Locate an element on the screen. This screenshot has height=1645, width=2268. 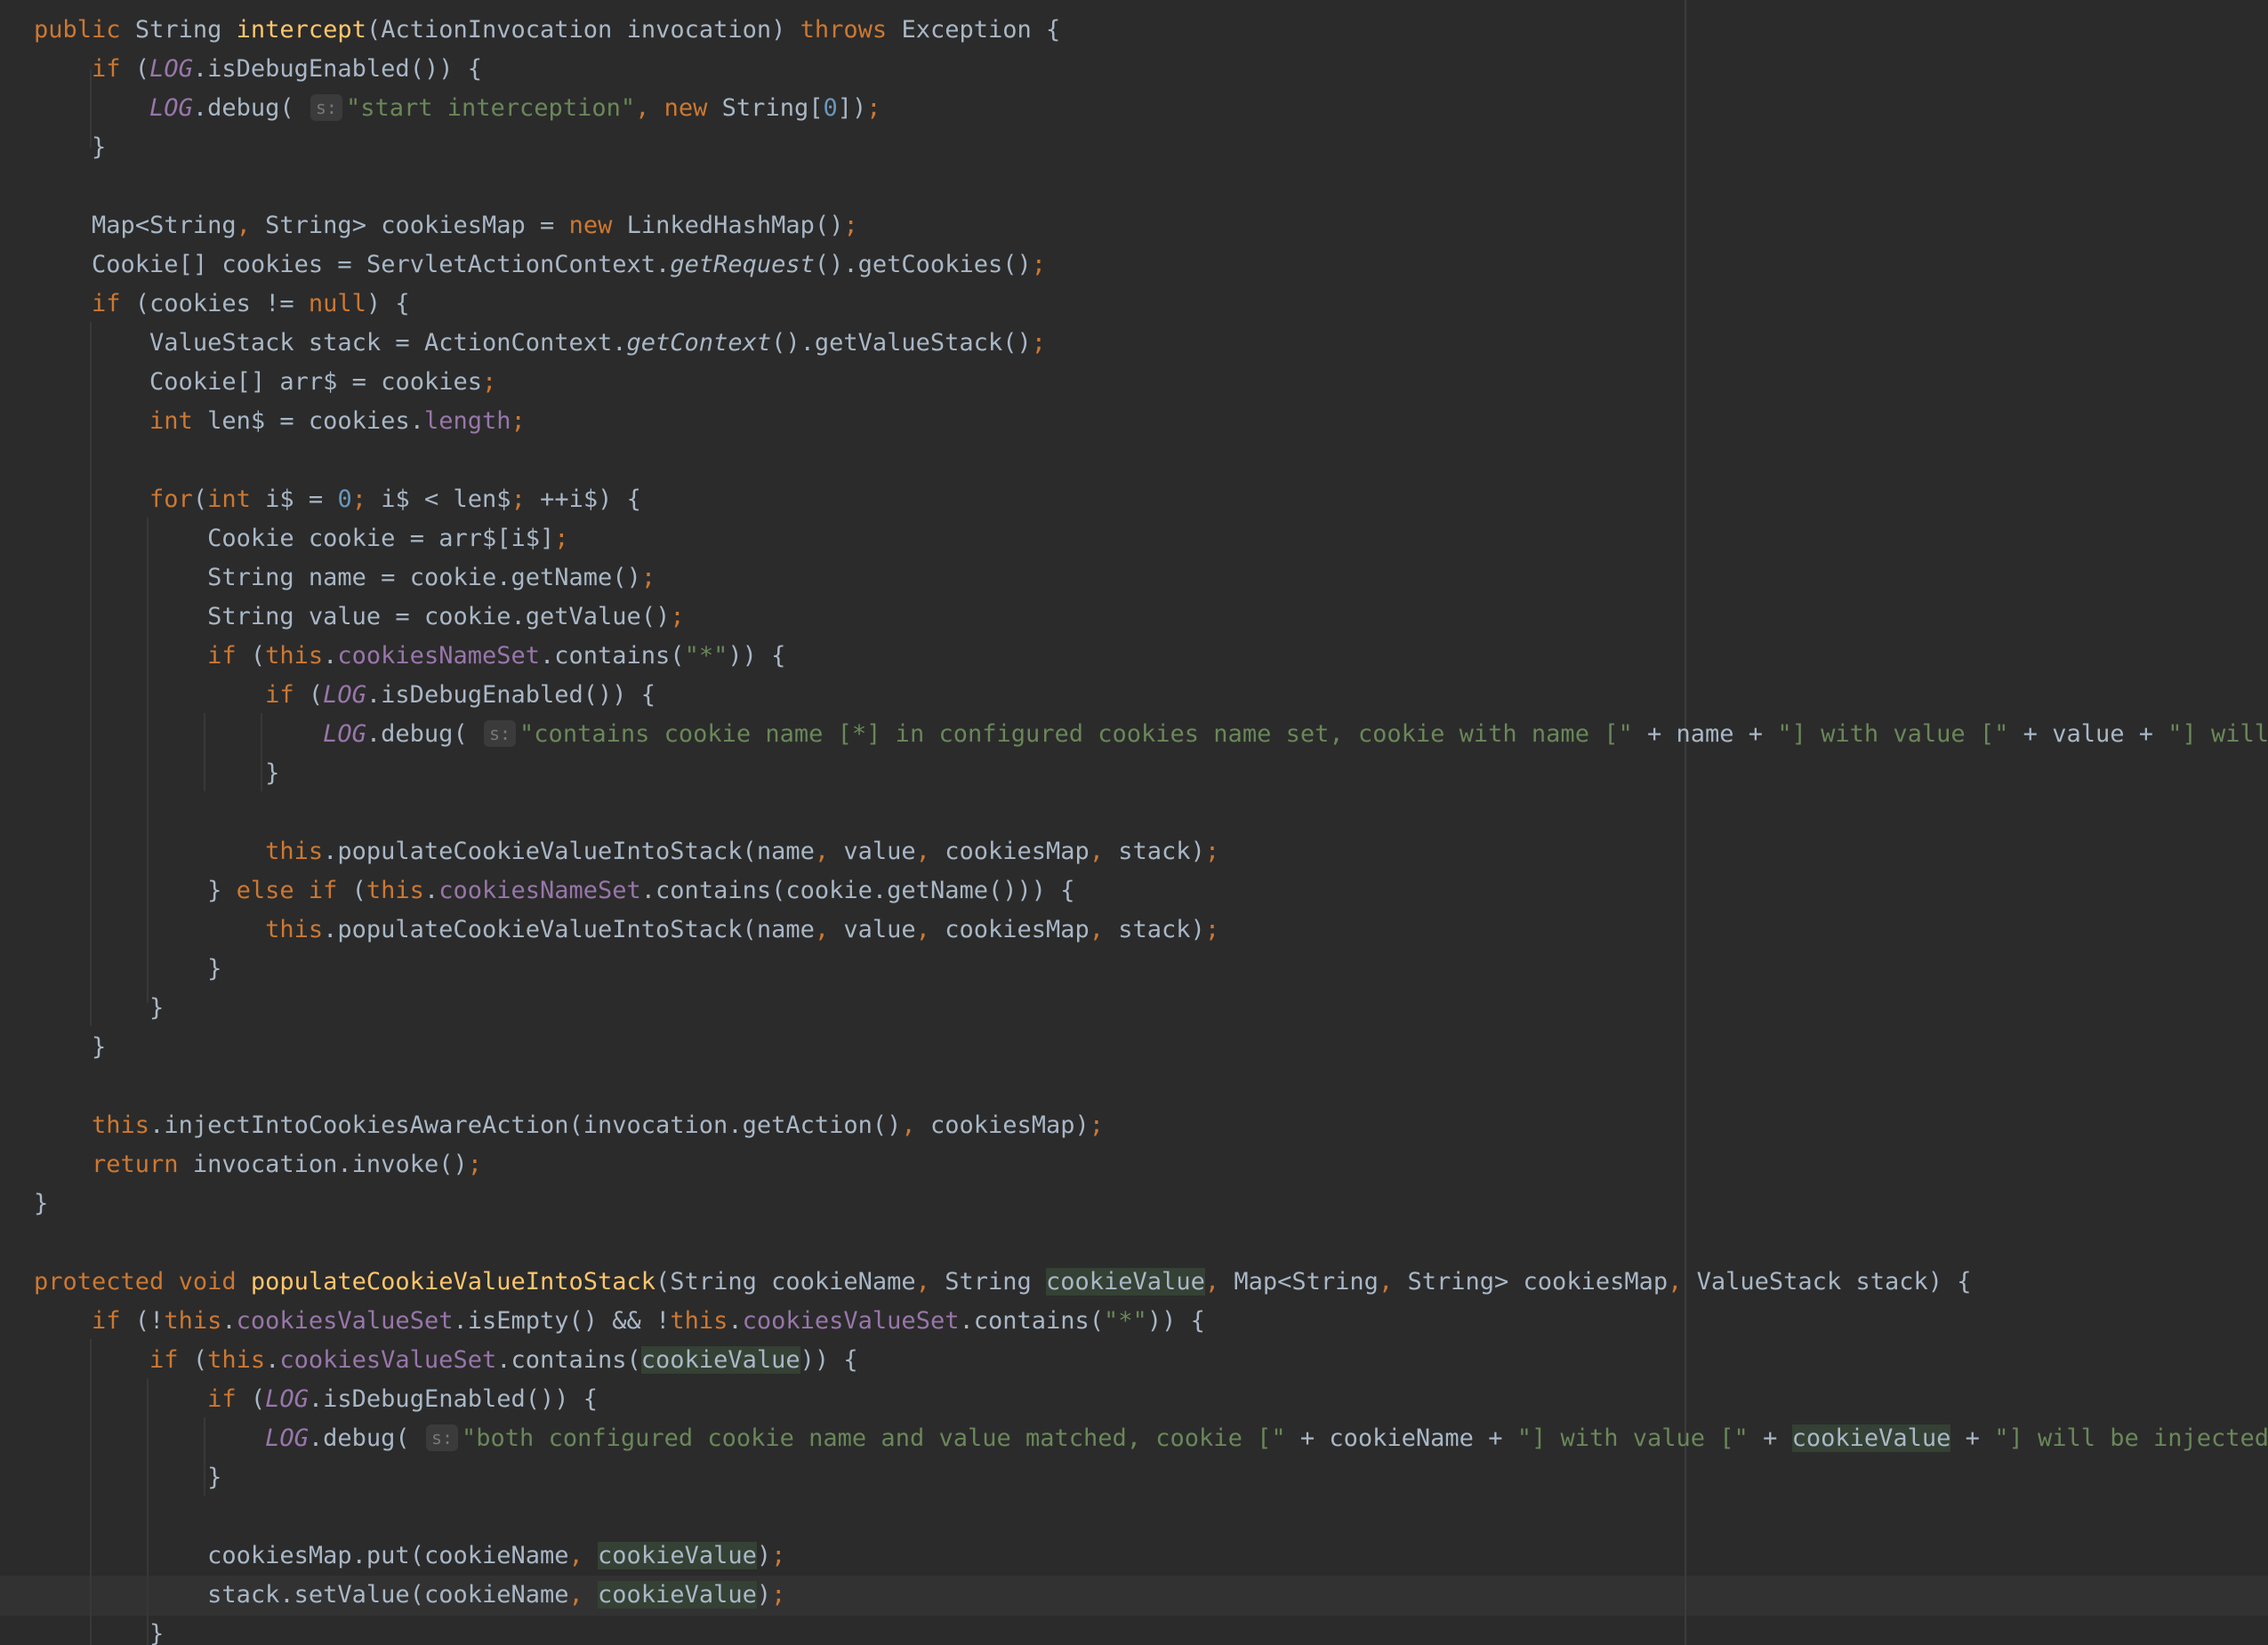
string-literal: "] will be is located at coordinates (2217, 734).